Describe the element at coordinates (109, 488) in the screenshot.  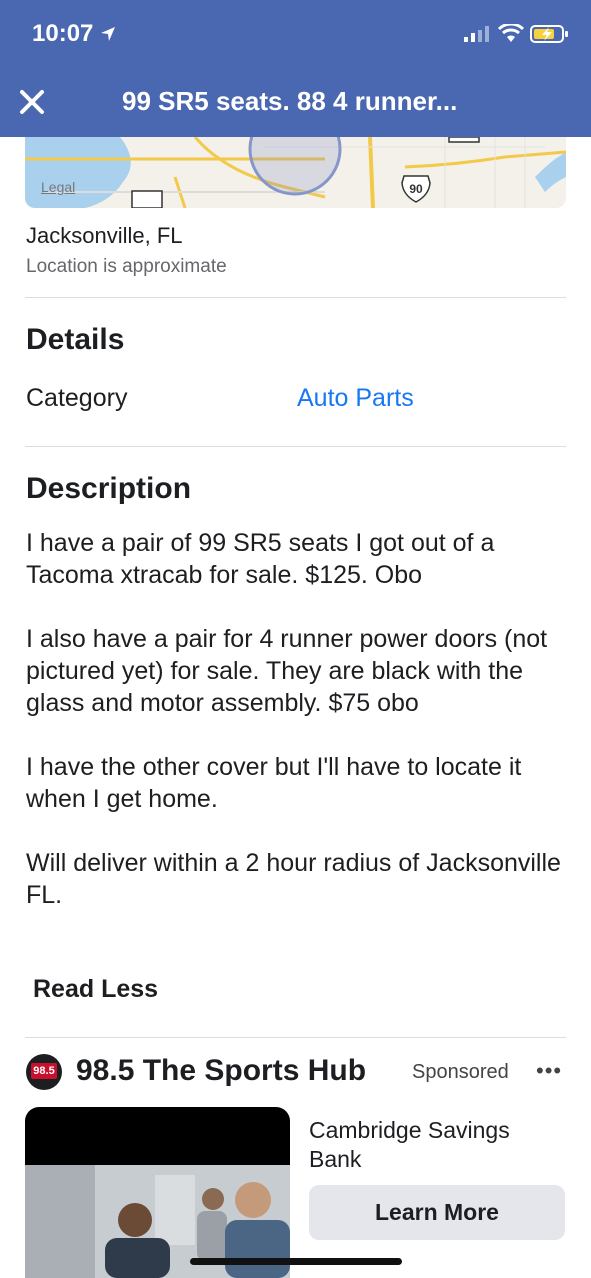
I see `description-heading: Description` at that location.